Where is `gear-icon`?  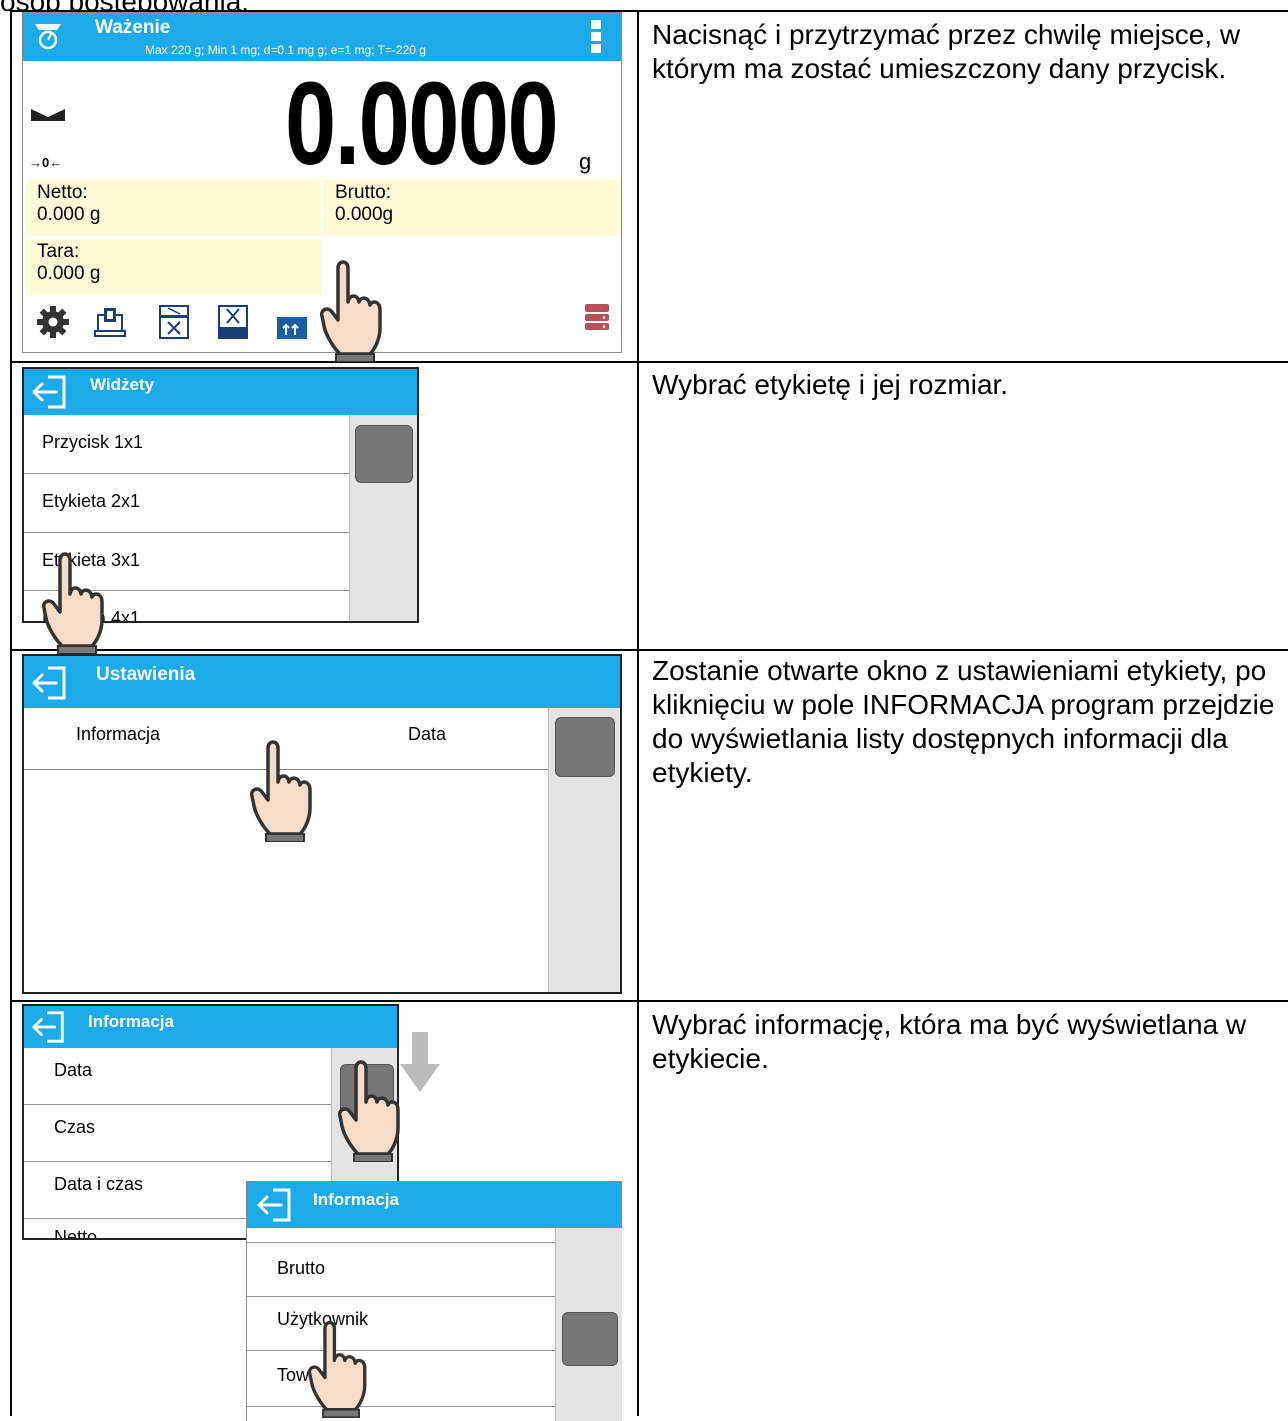 gear-icon is located at coordinates (53, 322).